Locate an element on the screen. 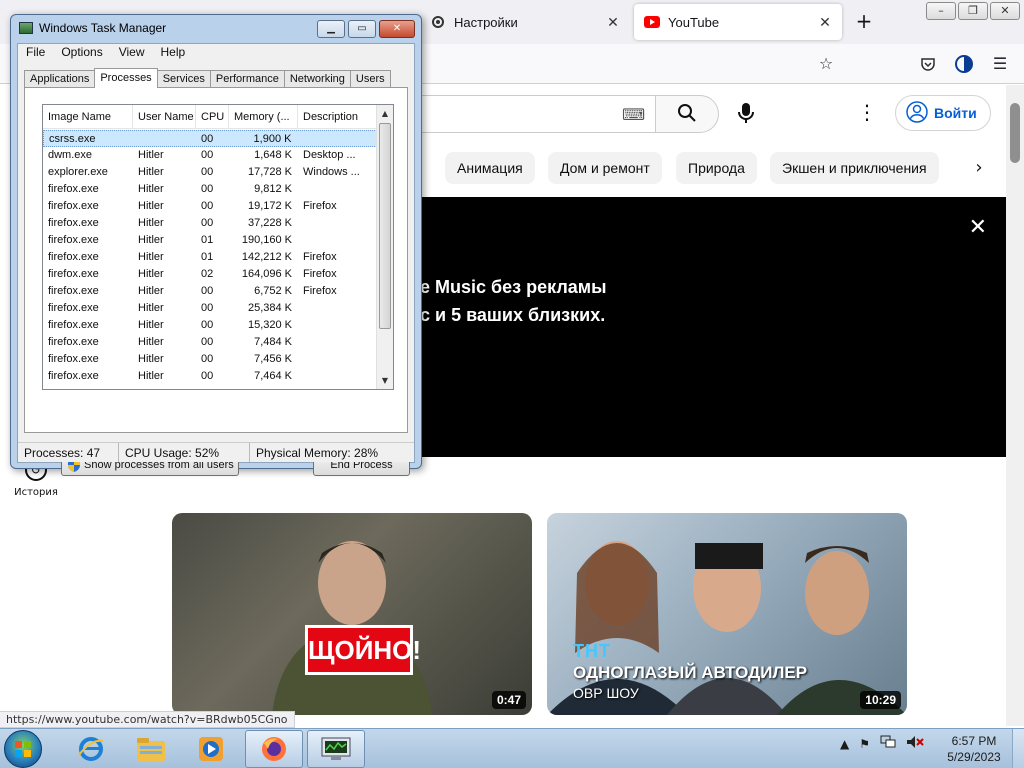 The height and width of the screenshot is (768, 1024). network-icon is located at coordinates (888, 743).